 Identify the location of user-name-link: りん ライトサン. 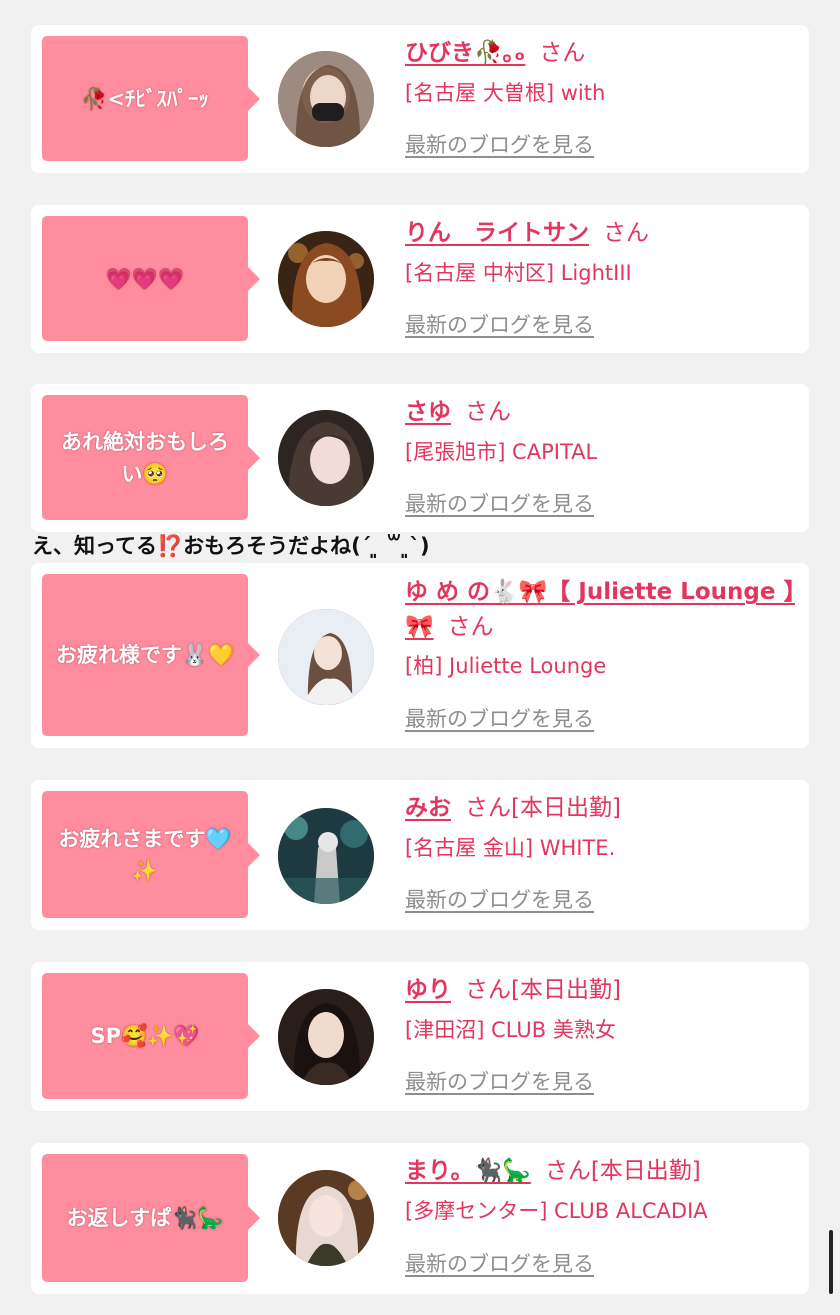
(497, 233).